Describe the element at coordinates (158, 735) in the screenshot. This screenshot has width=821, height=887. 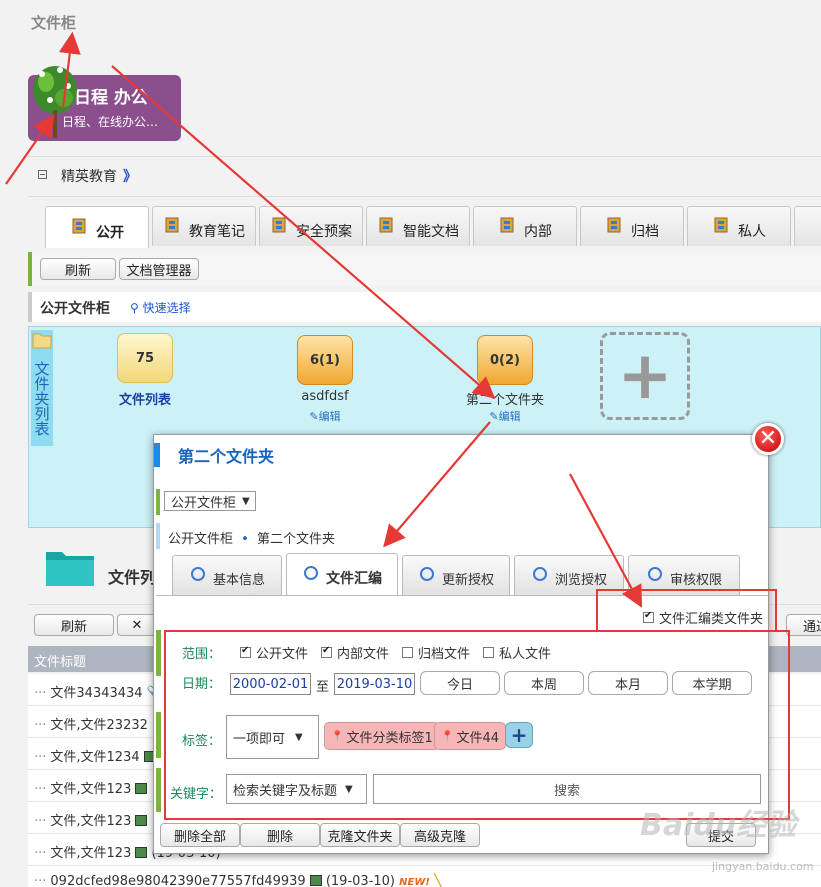
I see `tags-bar` at that location.